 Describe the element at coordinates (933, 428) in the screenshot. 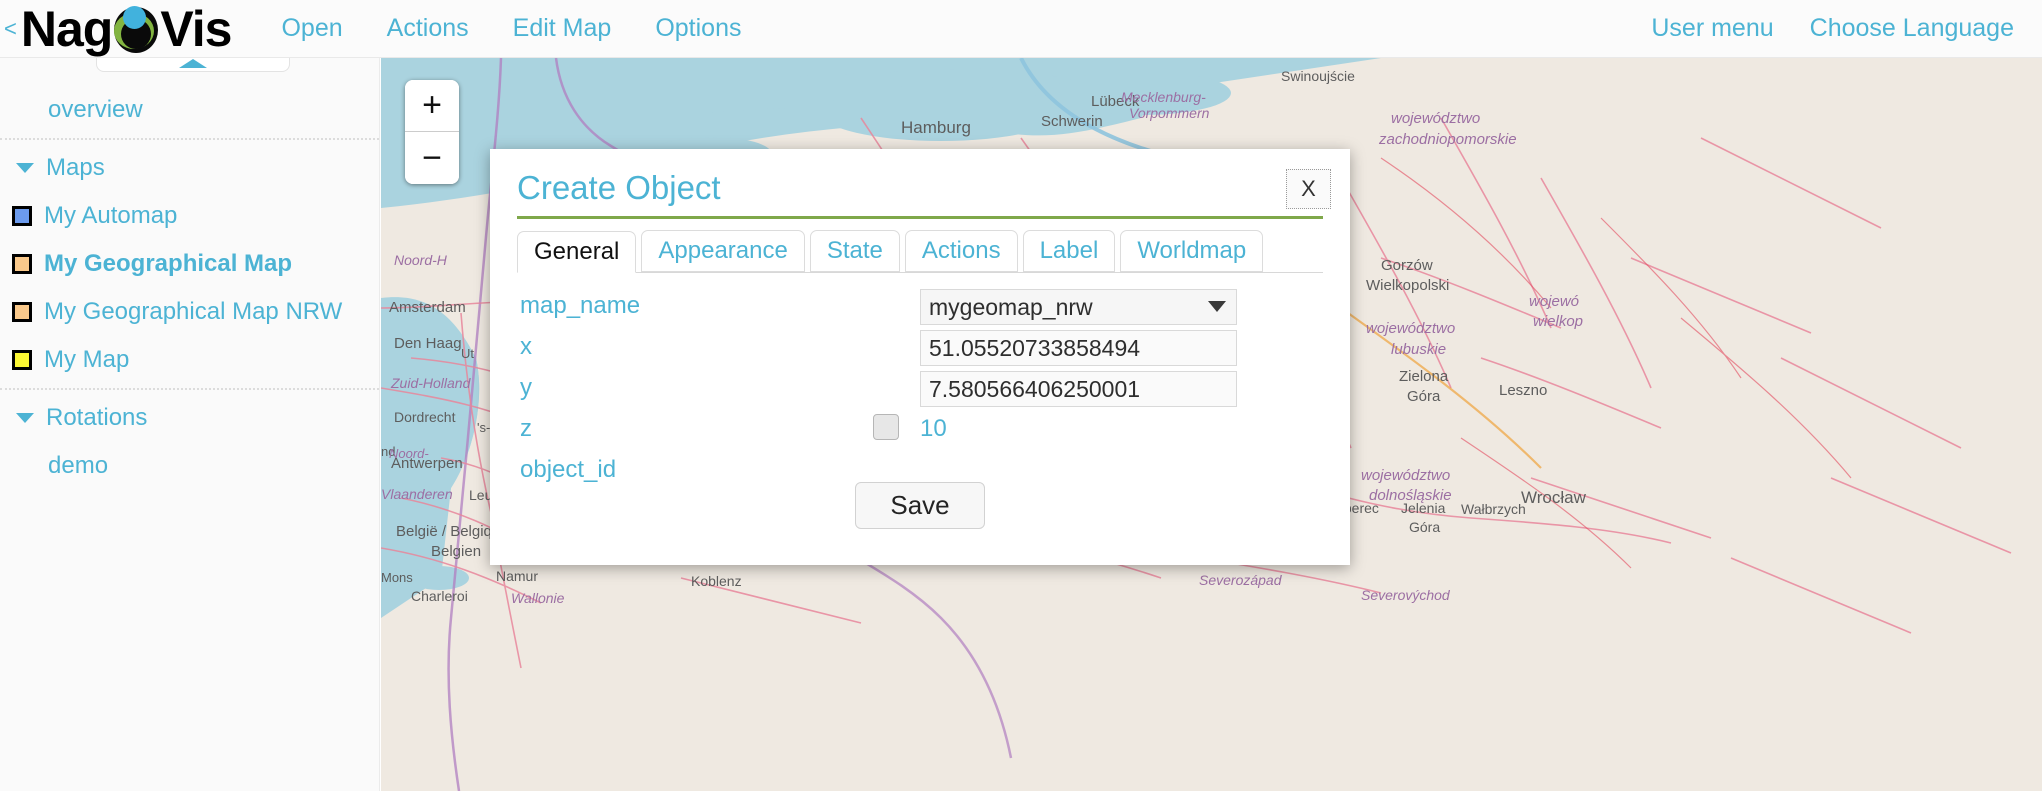

I see `z-value: 10` at that location.